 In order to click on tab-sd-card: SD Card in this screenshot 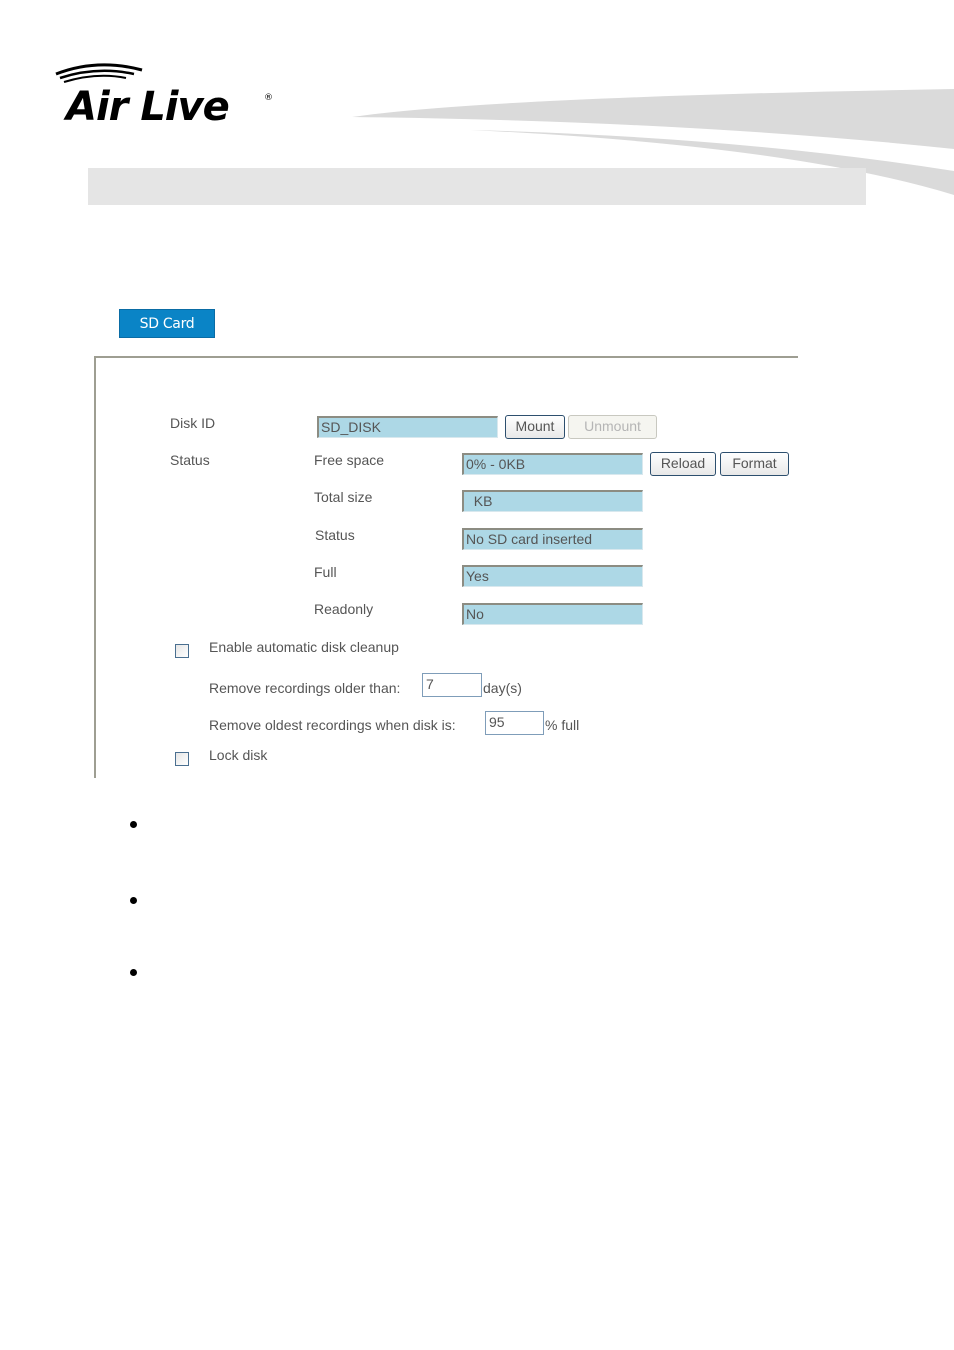, I will do `click(167, 323)`.